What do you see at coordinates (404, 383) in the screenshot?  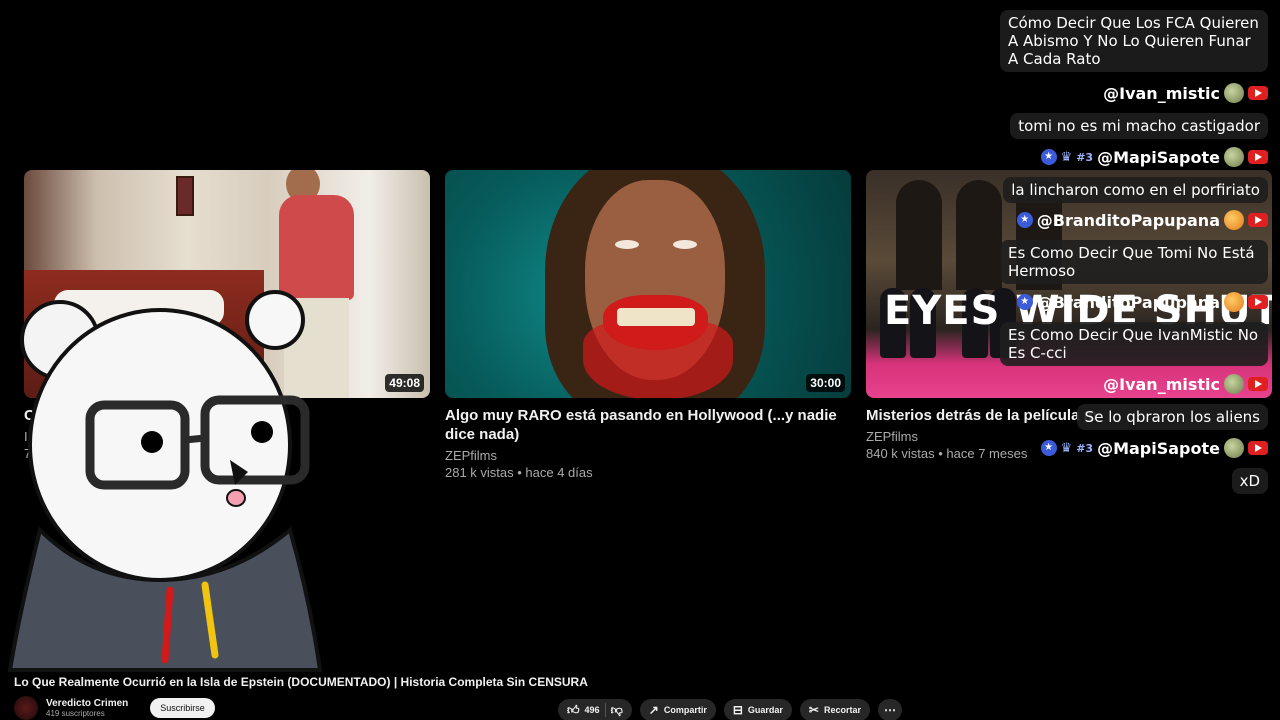 I see `video-duration: 49:08` at bounding box center [404, 383].